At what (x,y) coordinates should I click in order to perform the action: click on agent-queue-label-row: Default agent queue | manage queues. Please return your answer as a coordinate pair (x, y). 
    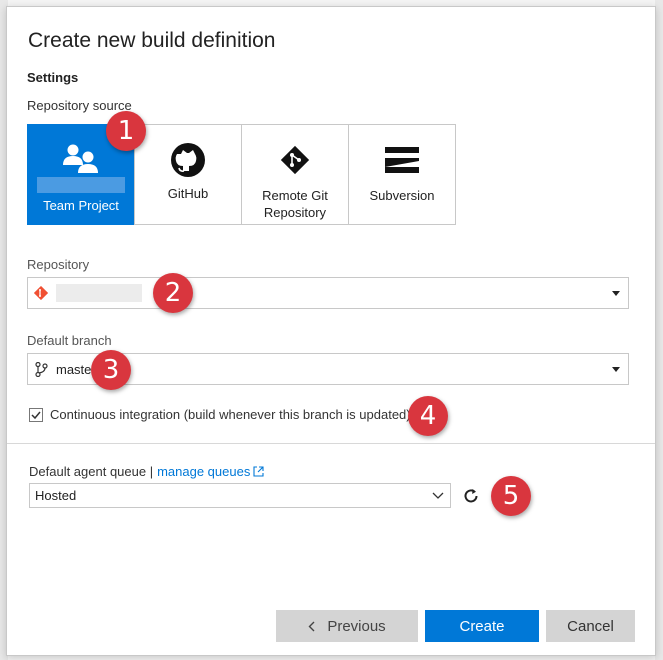
    Looking at the image, I should click on (146, 471).